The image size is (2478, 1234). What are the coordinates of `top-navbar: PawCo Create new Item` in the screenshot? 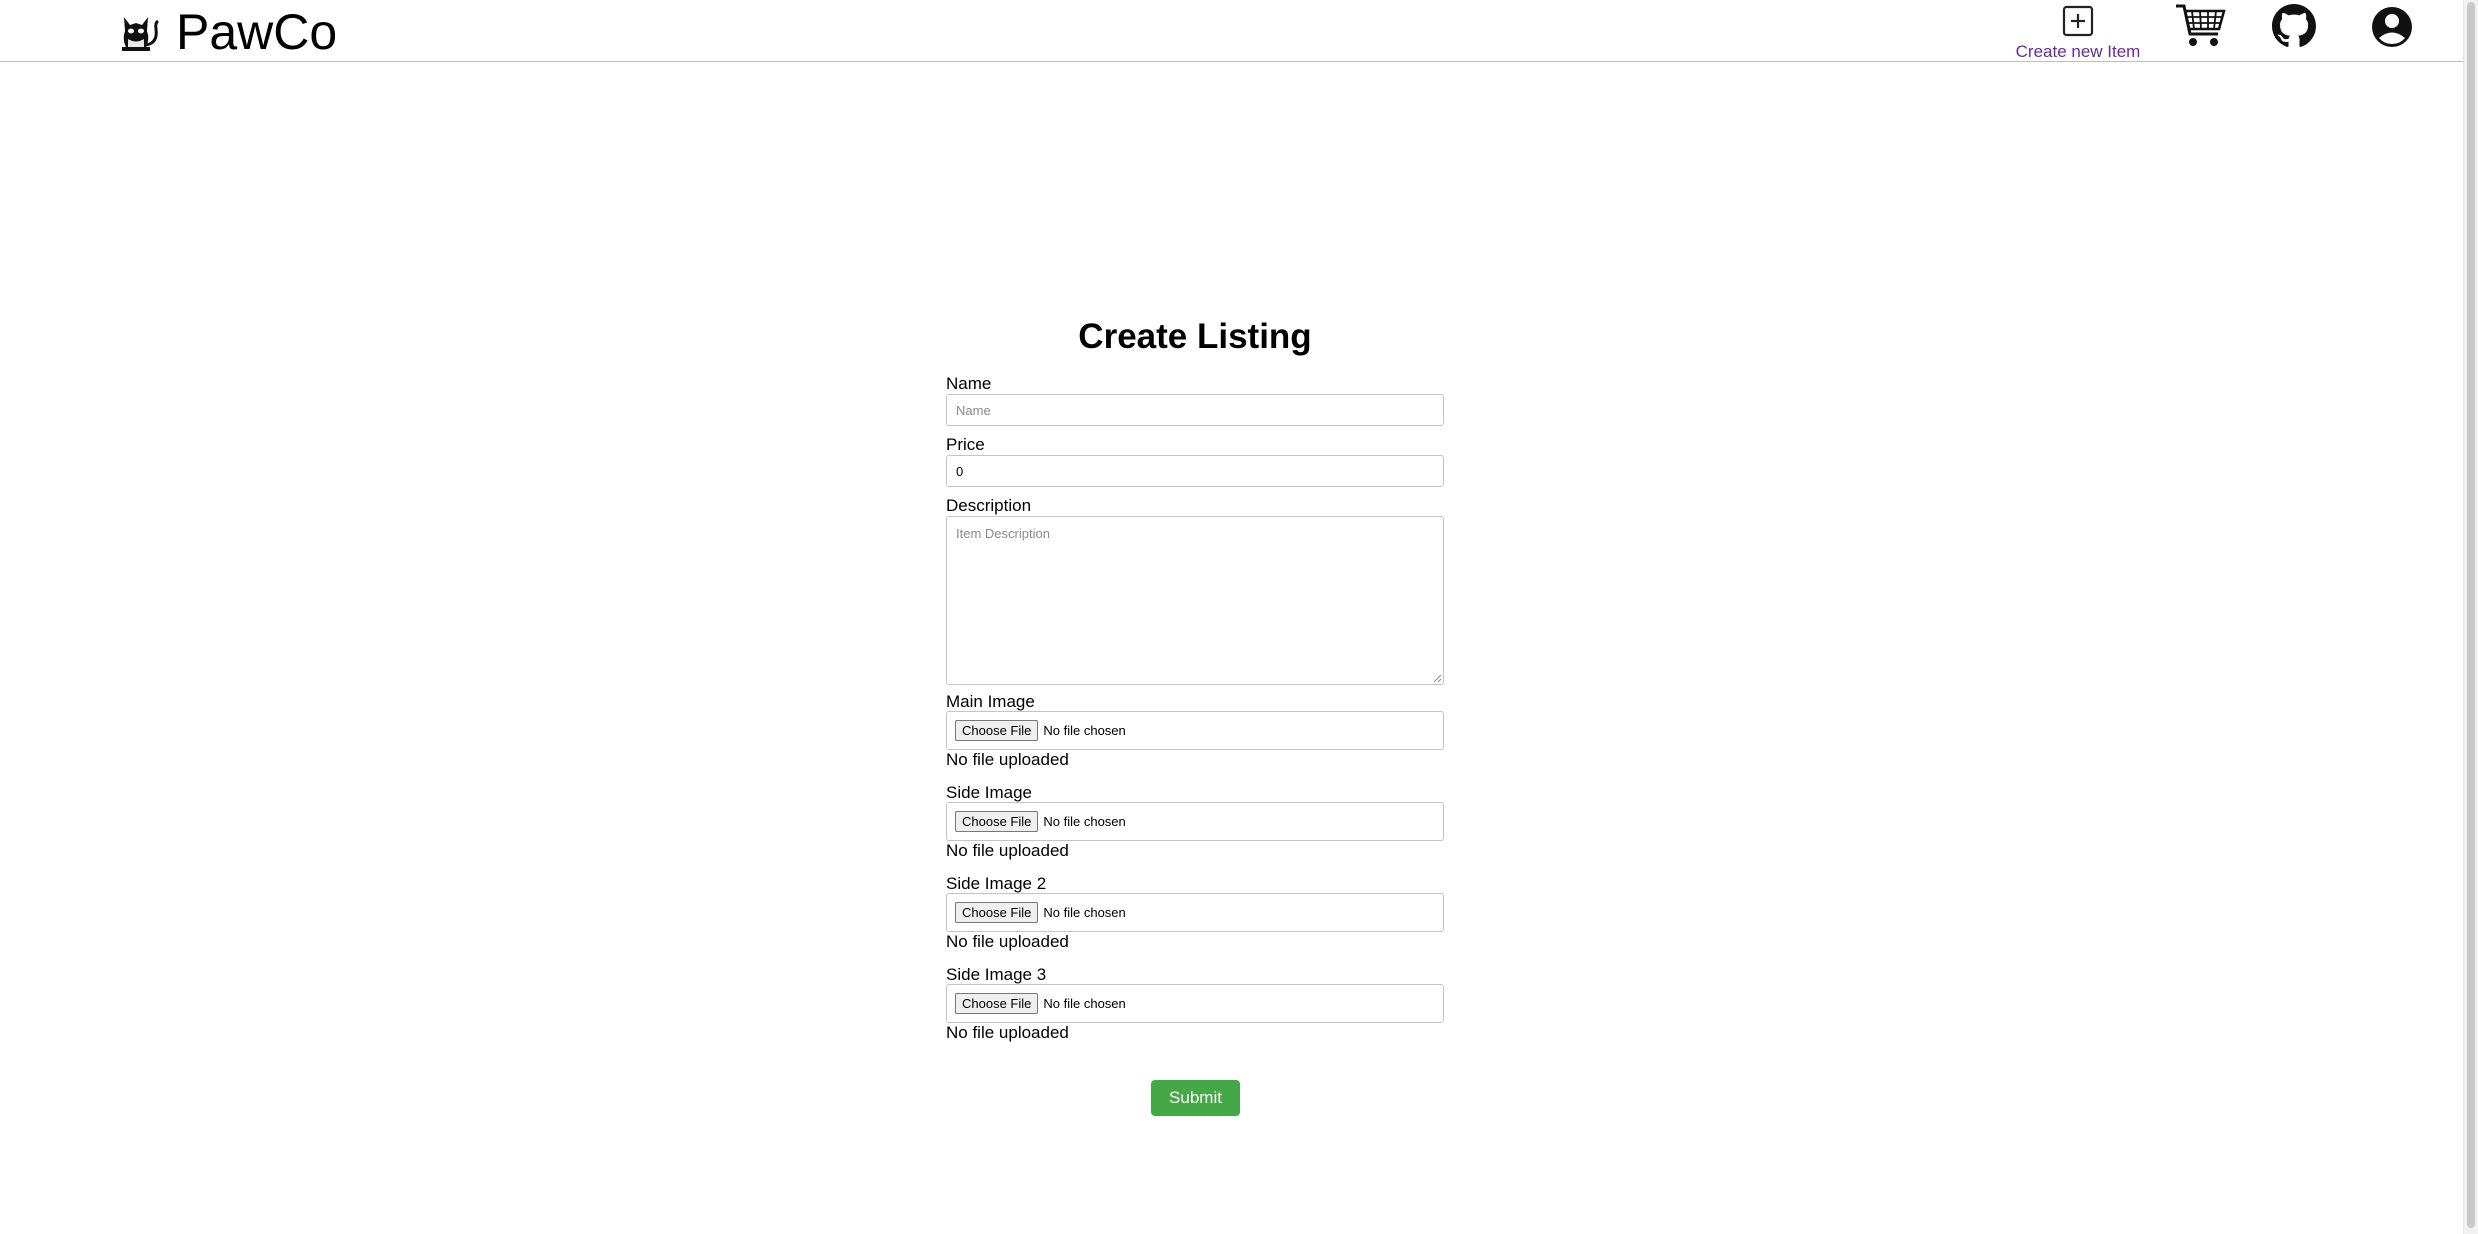 It's located at (1232, 31).